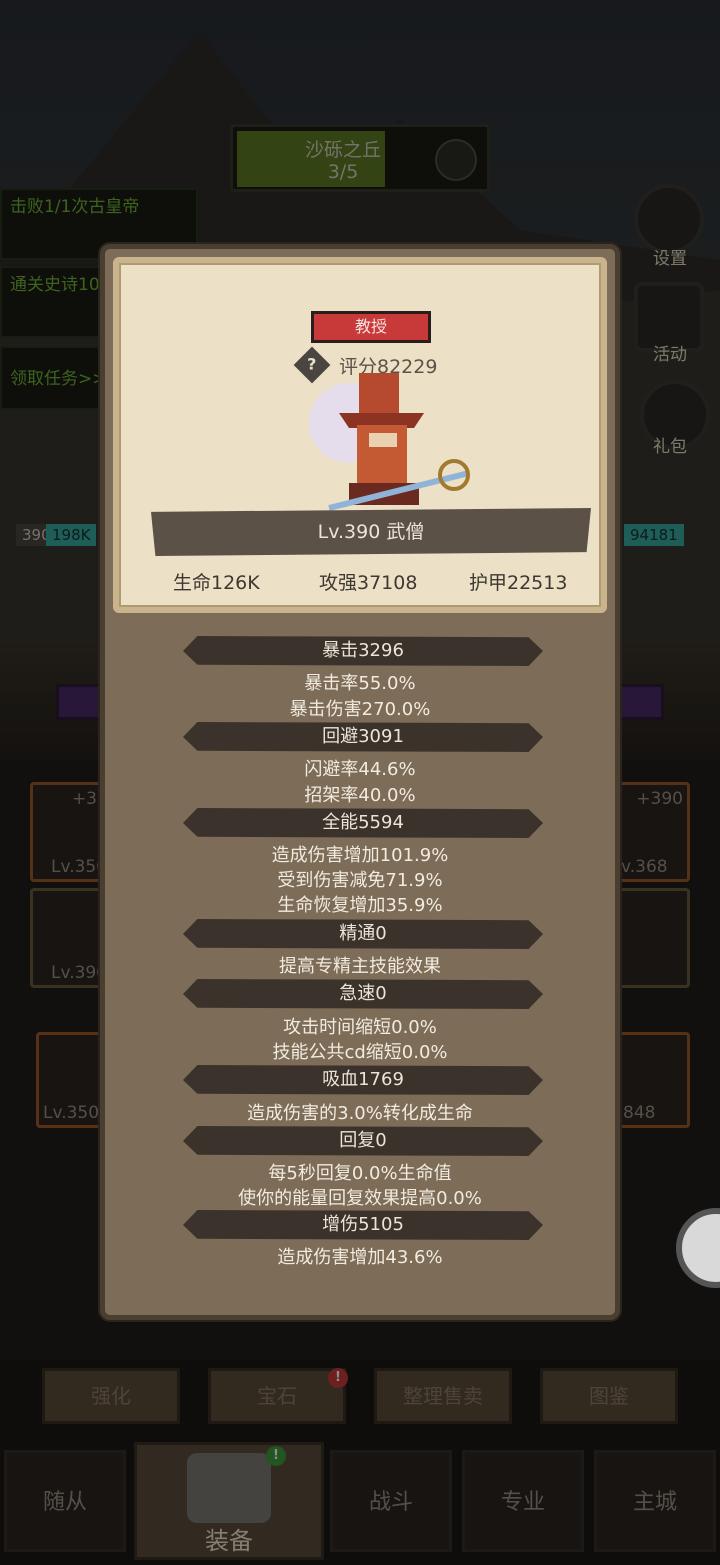 This screenshot has width=720, height=1565. I want to click on stat-armor: 护甲22513, so click(518, 583).